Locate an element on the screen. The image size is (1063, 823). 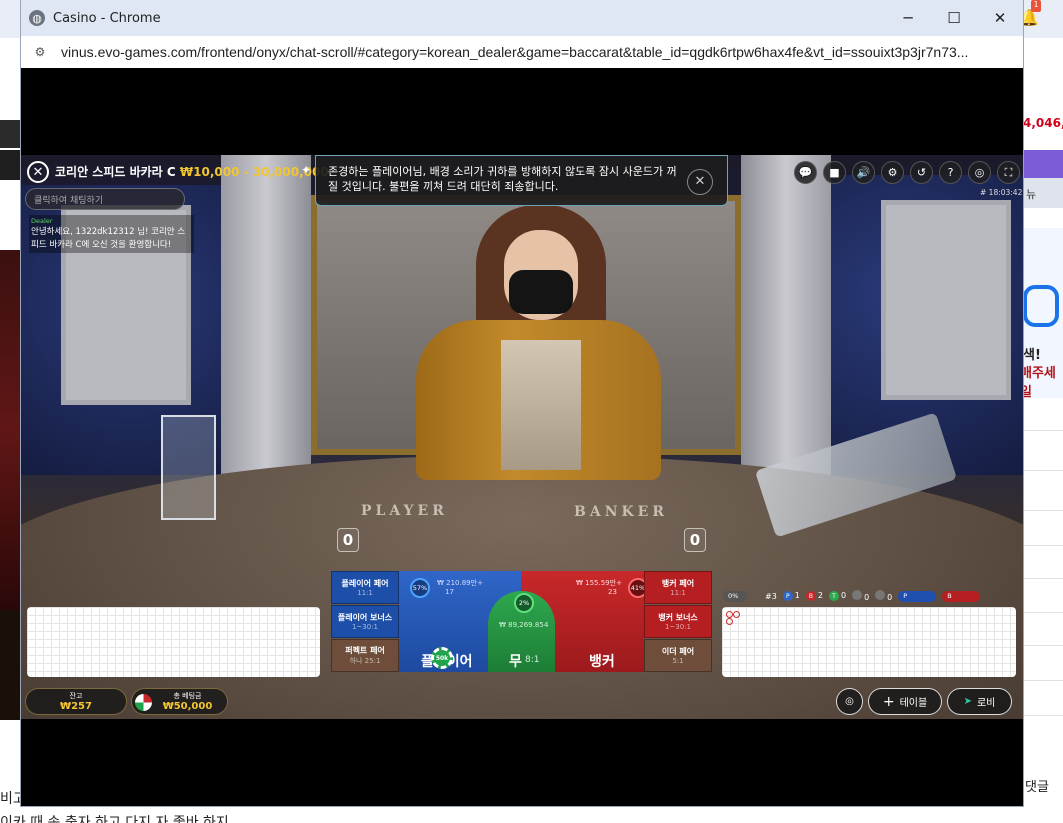
background-menu-label: 뉴 is located at coordinates (1031, 194).